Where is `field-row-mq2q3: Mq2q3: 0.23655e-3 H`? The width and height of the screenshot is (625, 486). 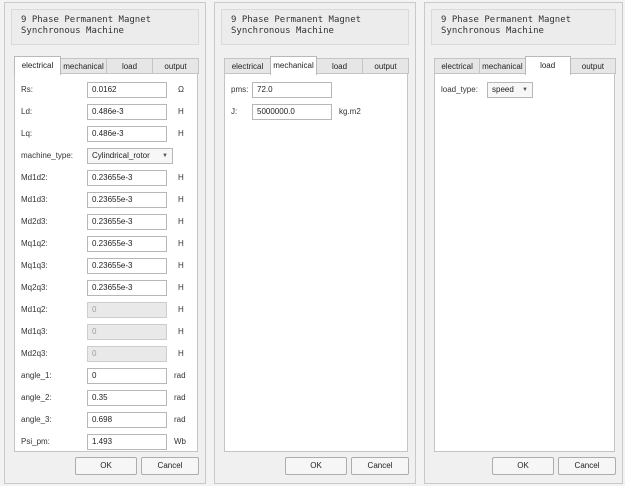
field-row-mq2q3: Mq2q3: 0.23655e-3 H is located at coordinates (106, 288).